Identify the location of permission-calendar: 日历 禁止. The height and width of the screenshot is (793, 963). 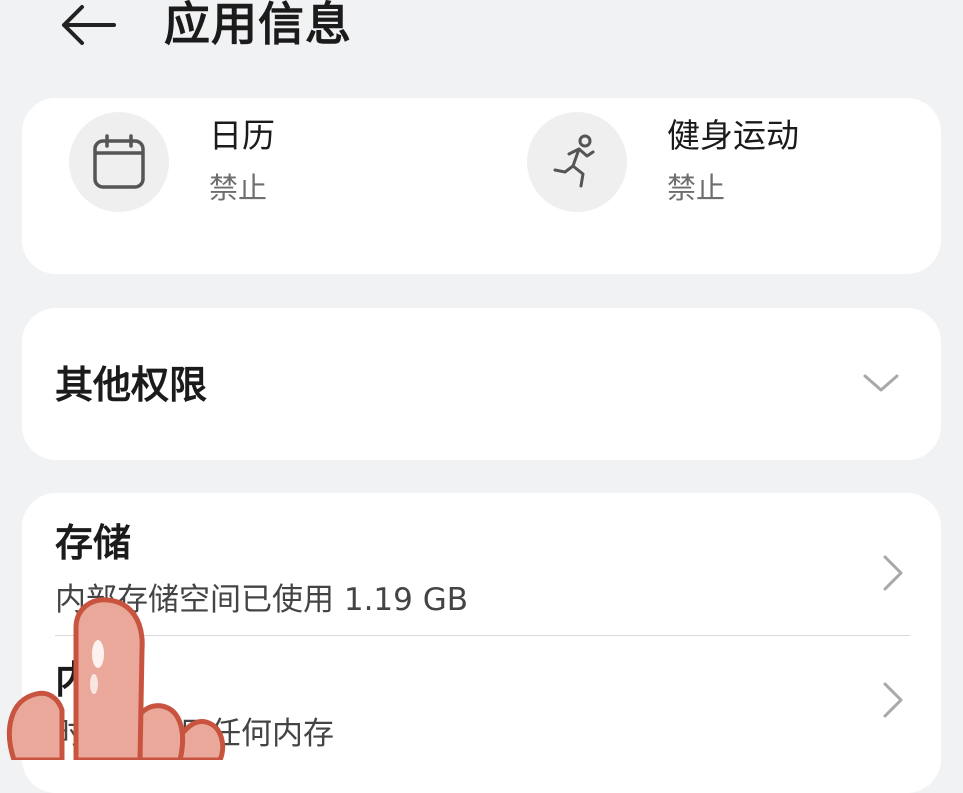
(279, 167).